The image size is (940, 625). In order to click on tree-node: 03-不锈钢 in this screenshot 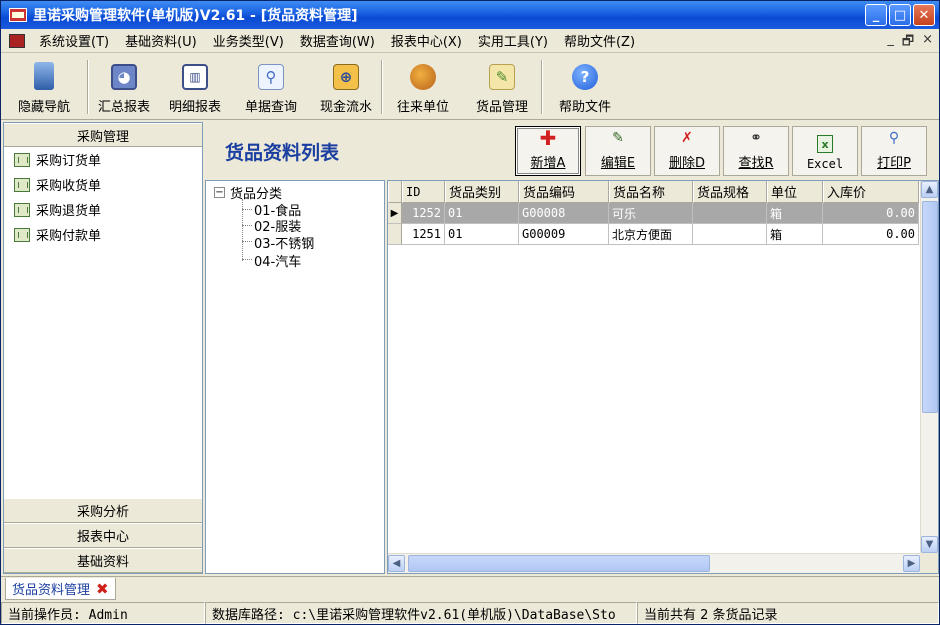, I will do `click(284, 242)`.